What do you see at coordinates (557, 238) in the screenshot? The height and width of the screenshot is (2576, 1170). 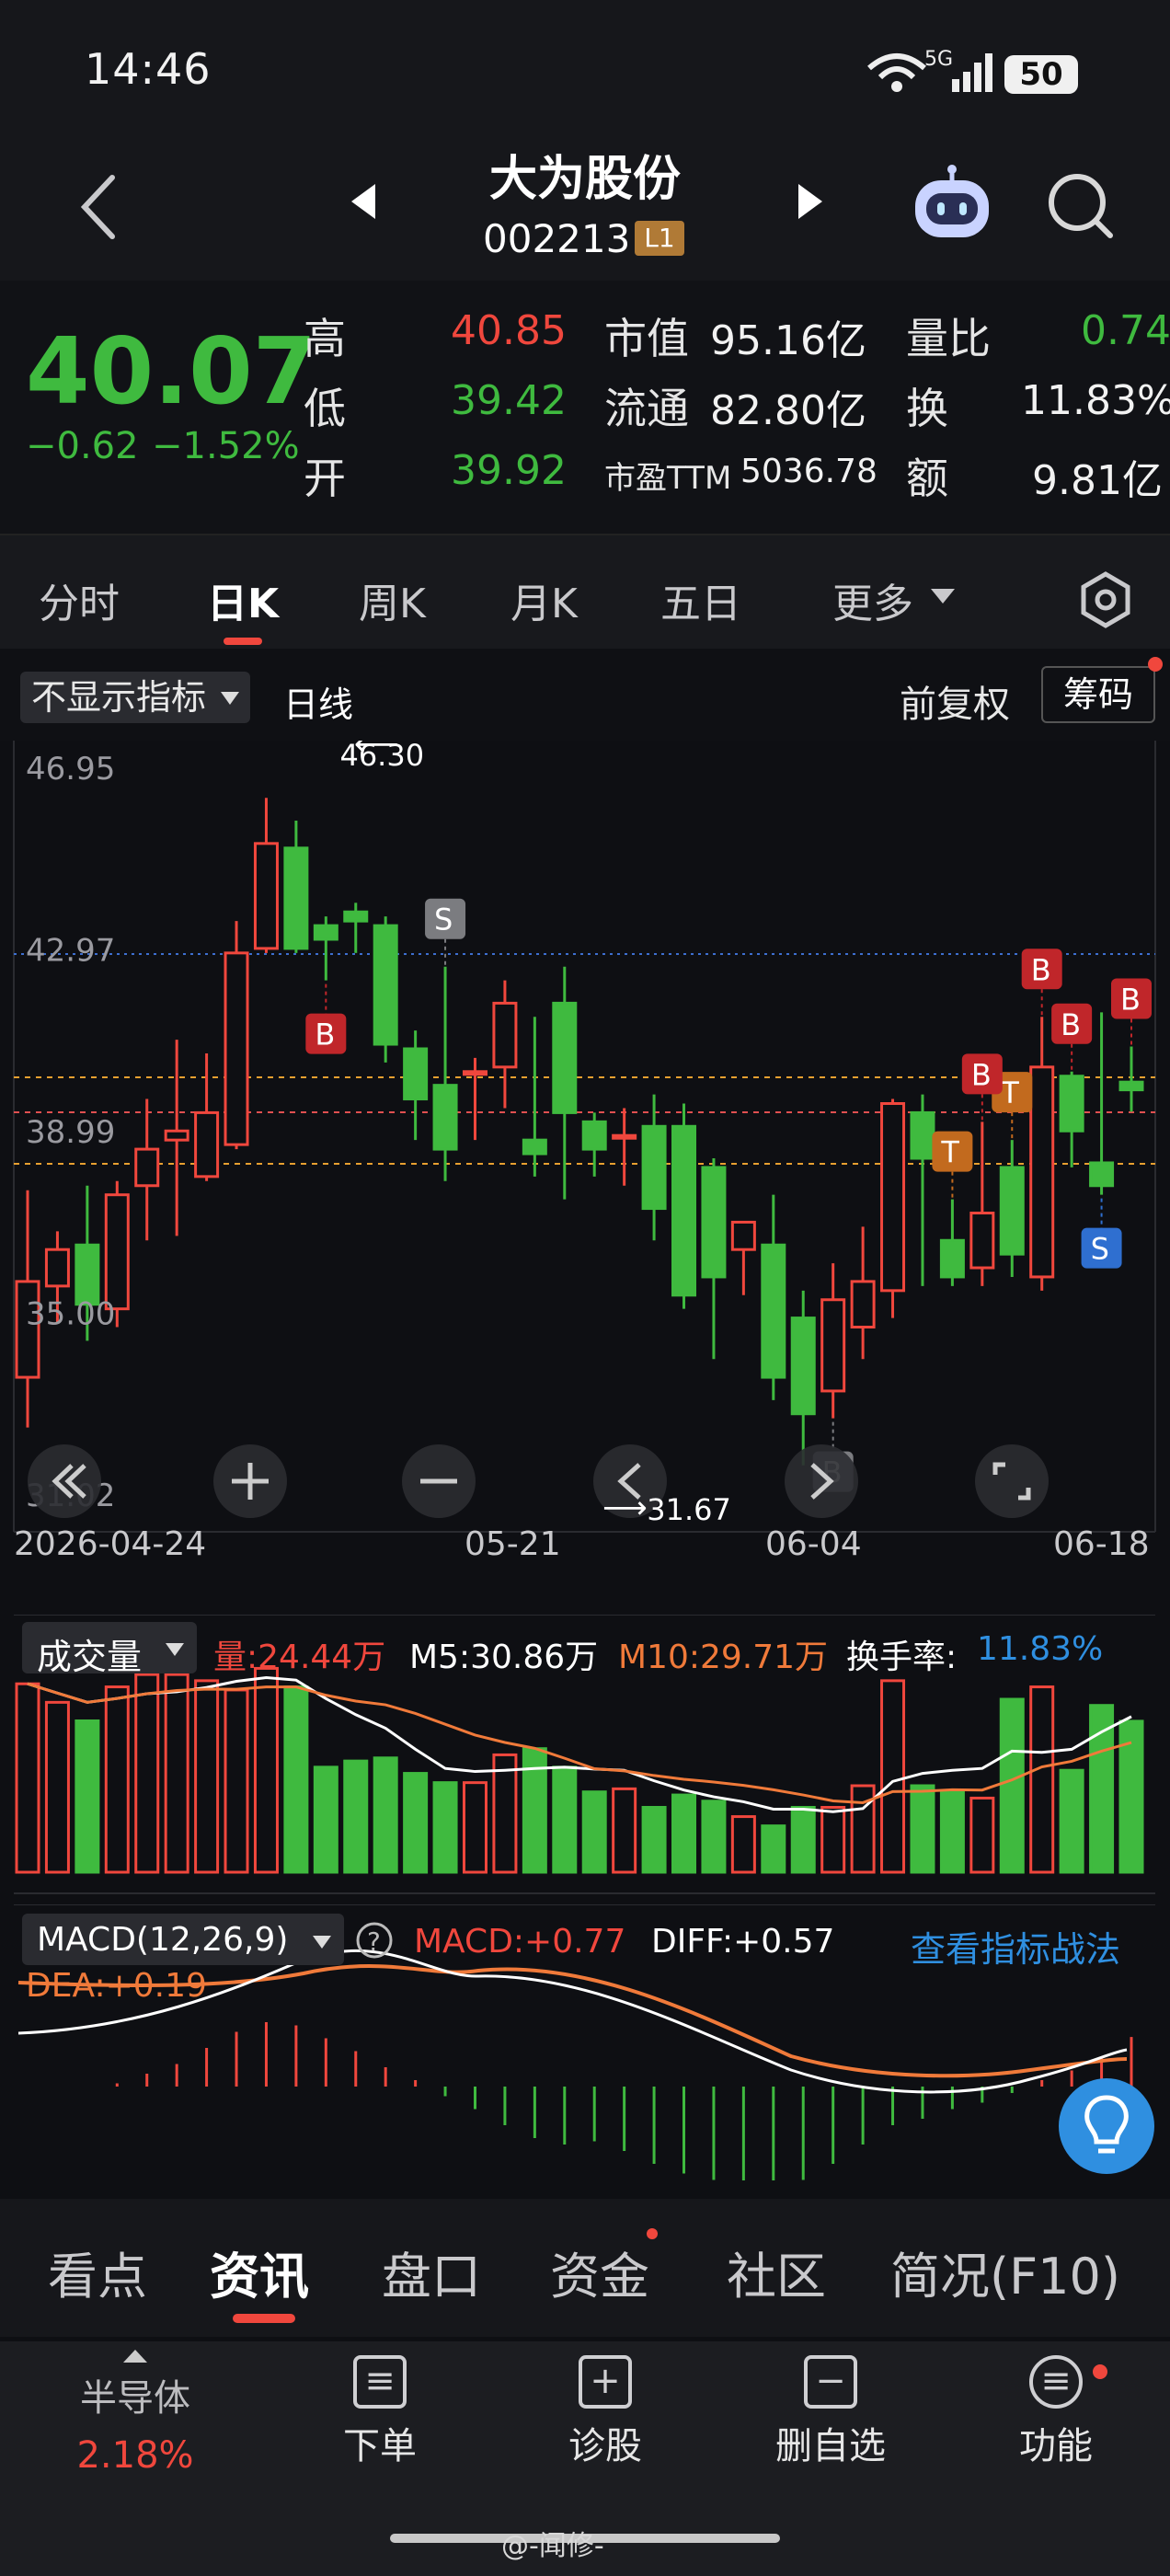 I see `stock-code: 002213` at bounding box center [557, 238].